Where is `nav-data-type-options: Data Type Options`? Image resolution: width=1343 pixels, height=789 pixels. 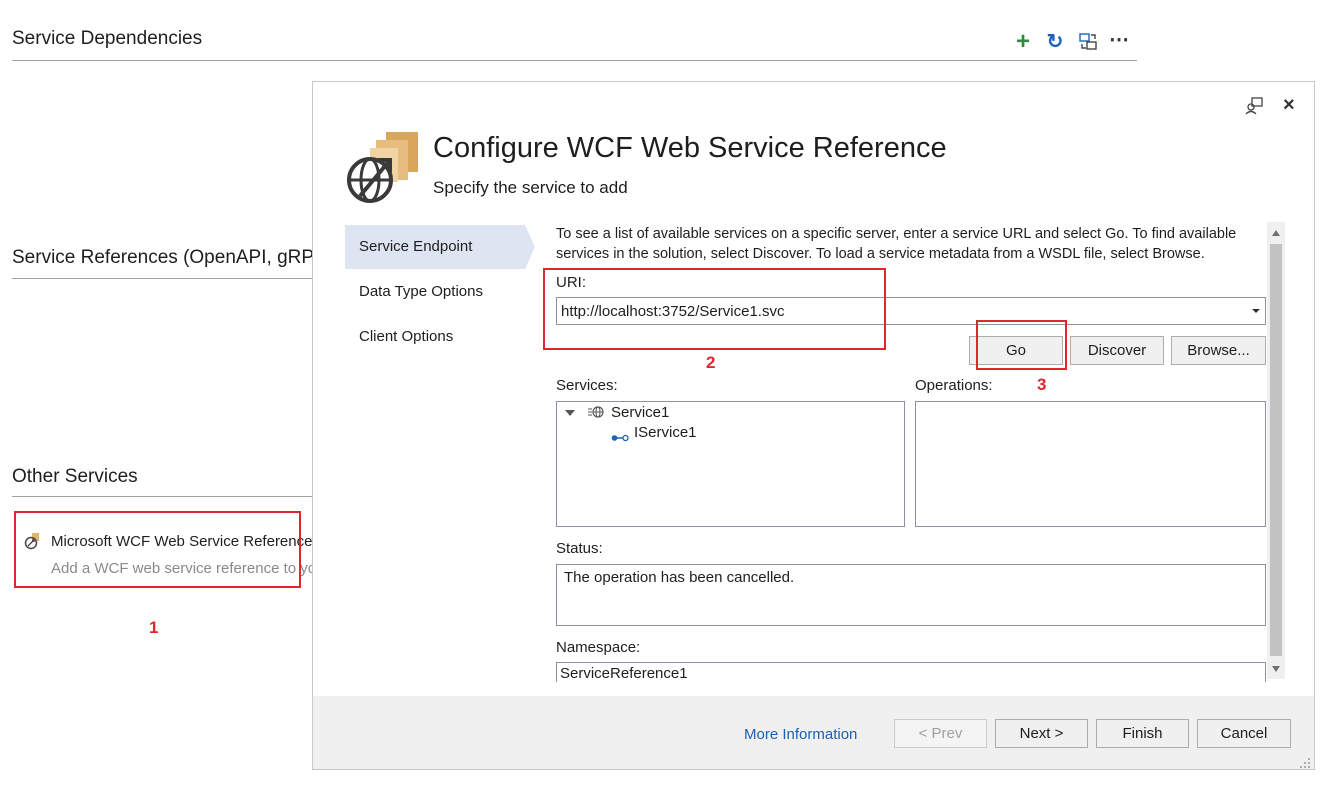
nav-data-type-options: Data Type Options is located at coordinates (435, 292).